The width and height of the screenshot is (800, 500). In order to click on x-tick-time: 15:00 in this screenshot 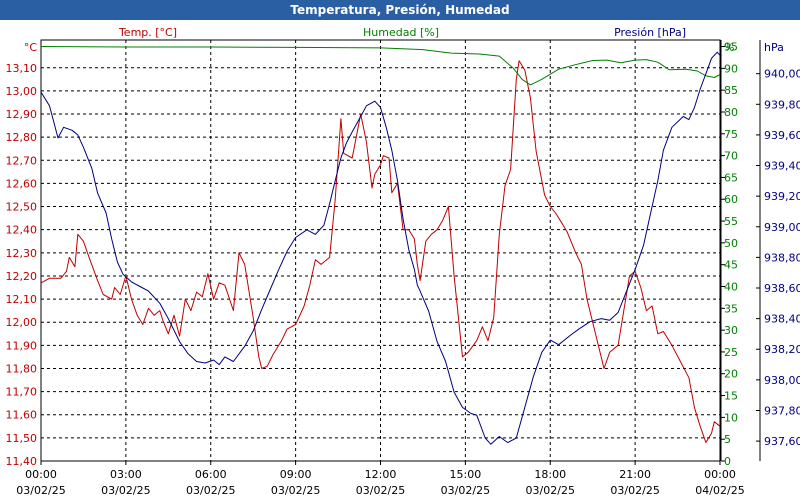, I will do `click(466, 474)`.